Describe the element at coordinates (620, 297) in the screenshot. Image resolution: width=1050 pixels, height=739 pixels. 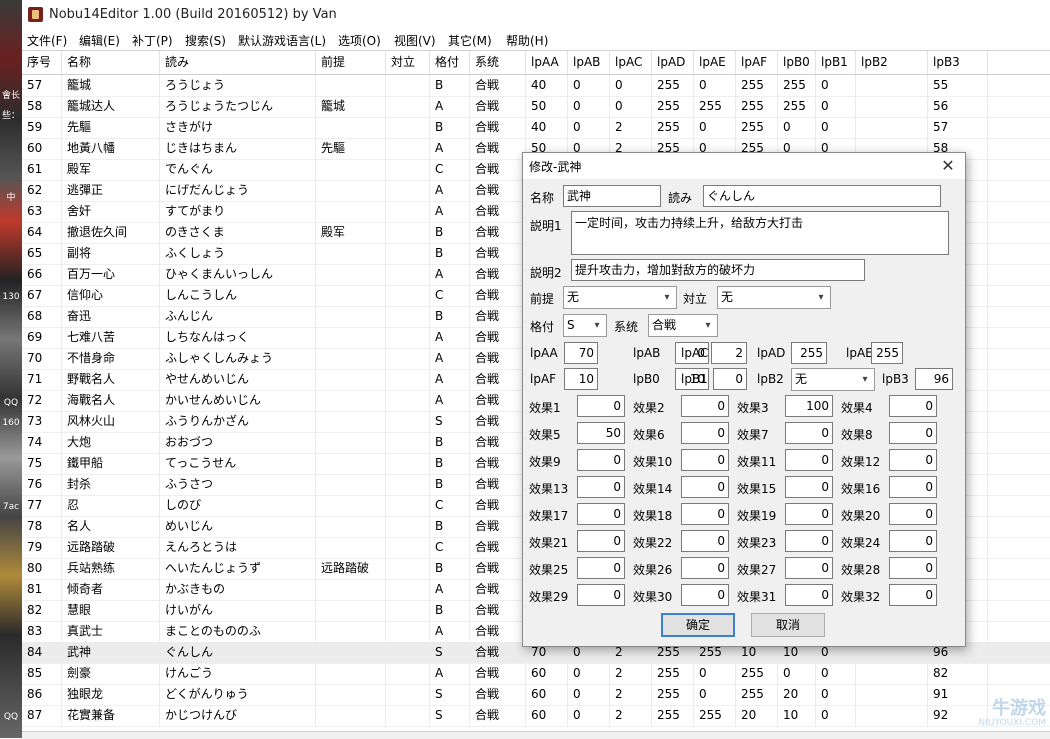
I see `prereq-select: 无 ▾` at that location.